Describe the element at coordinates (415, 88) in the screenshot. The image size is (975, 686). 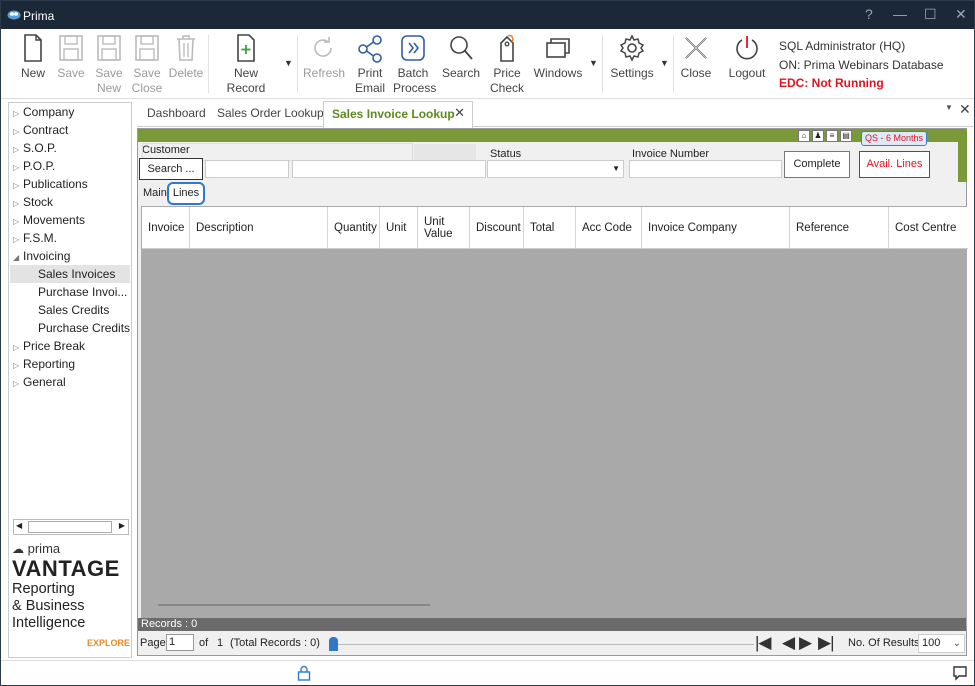
I see `batch-label-2: Process` at that location.